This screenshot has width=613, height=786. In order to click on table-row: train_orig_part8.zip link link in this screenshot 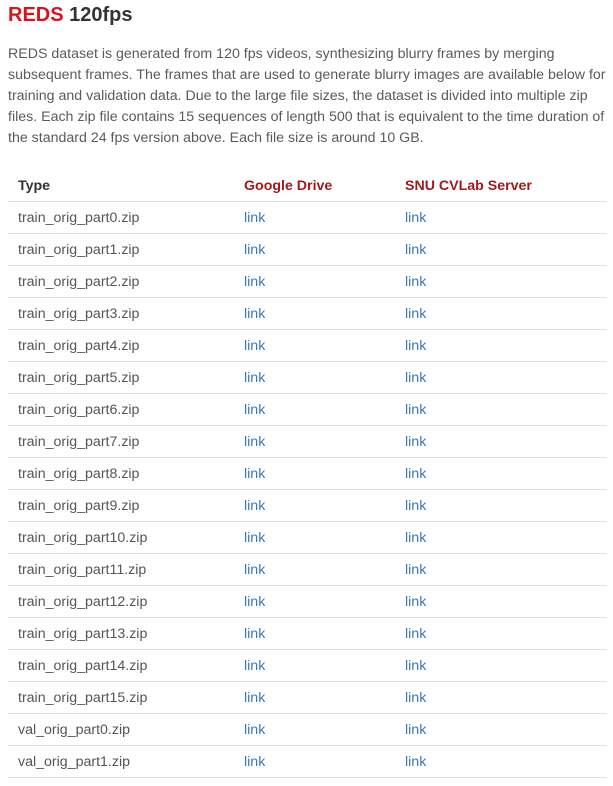, I will do `click(307, 473)`.